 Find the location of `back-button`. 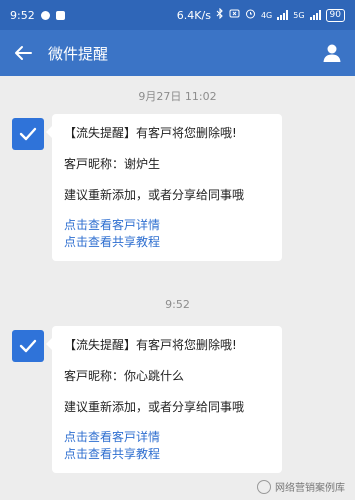

back-button is located at coordinates (23, 53).